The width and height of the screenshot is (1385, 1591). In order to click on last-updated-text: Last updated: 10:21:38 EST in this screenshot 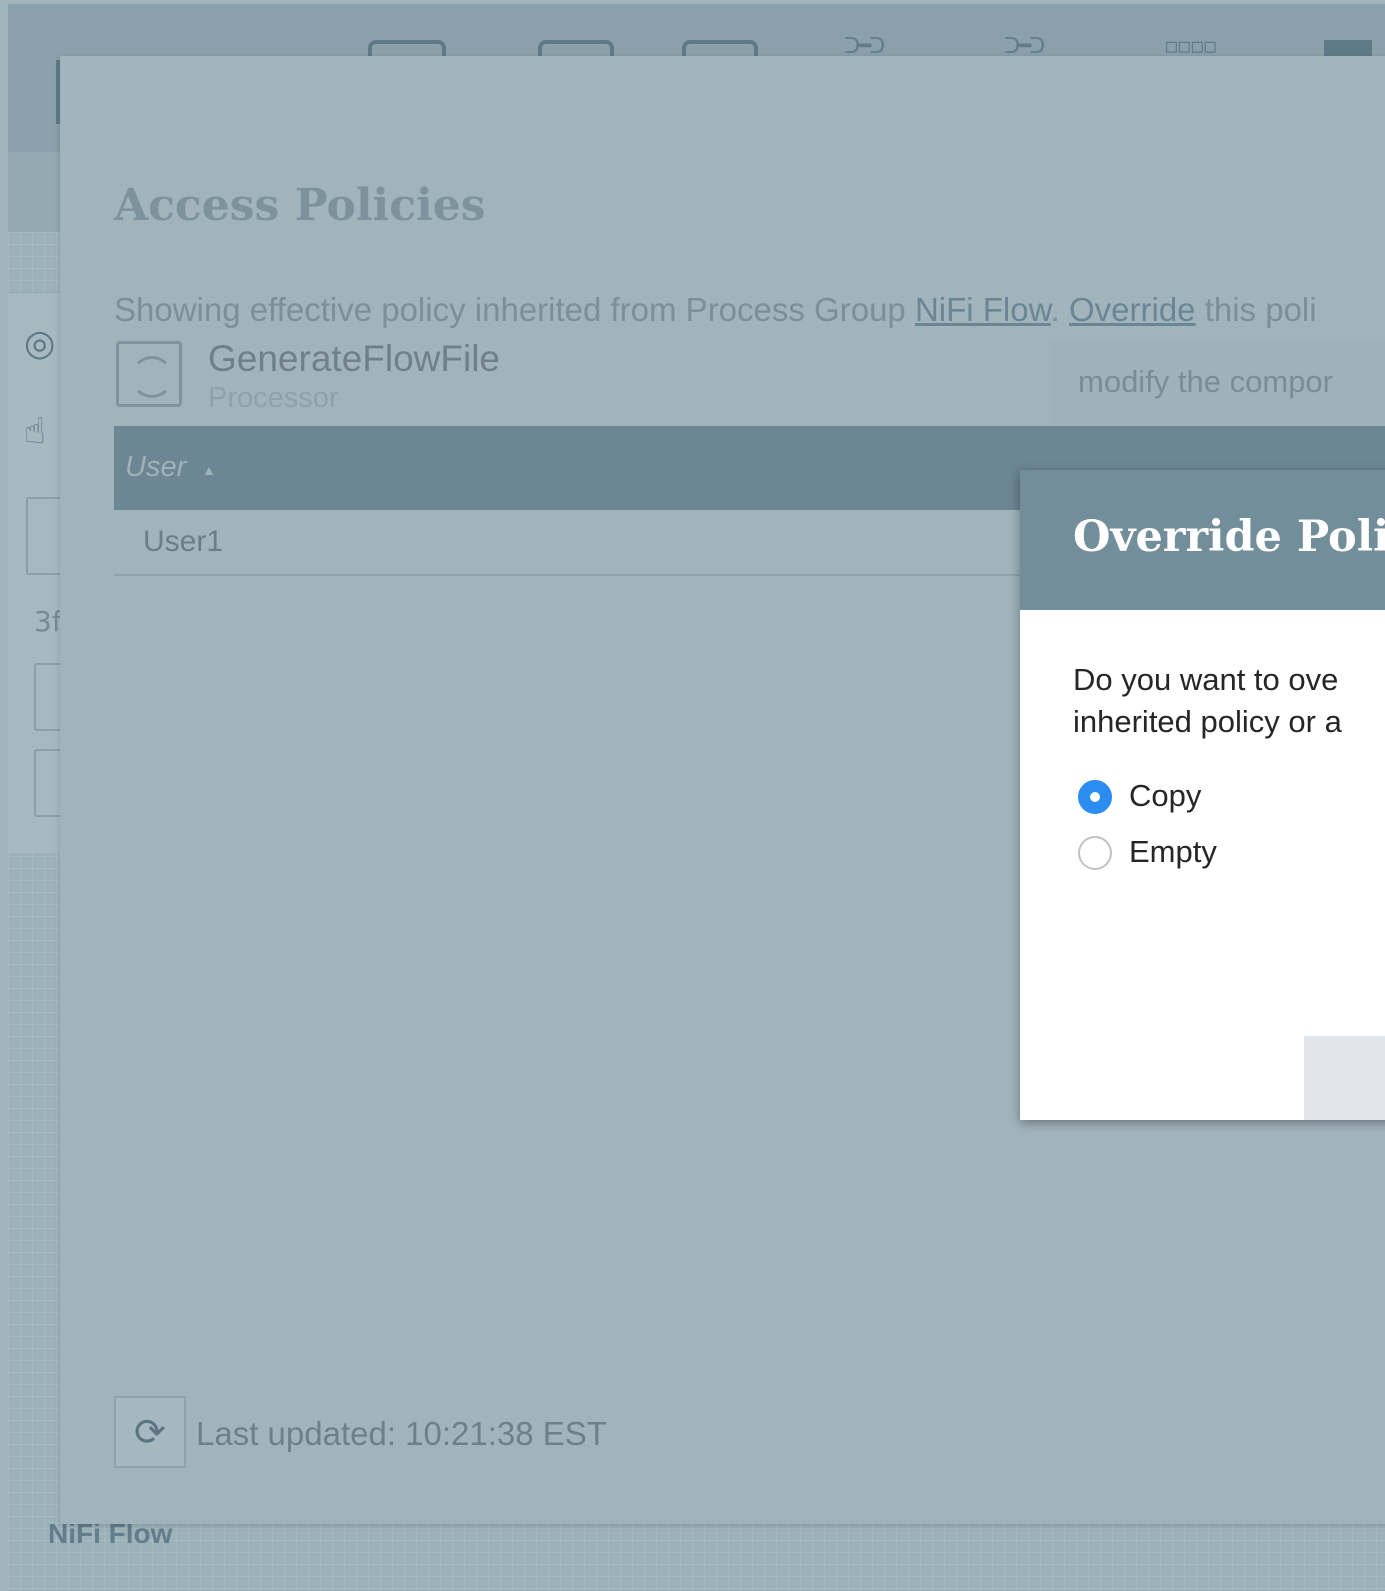, I will do `click(401, 1433)`.